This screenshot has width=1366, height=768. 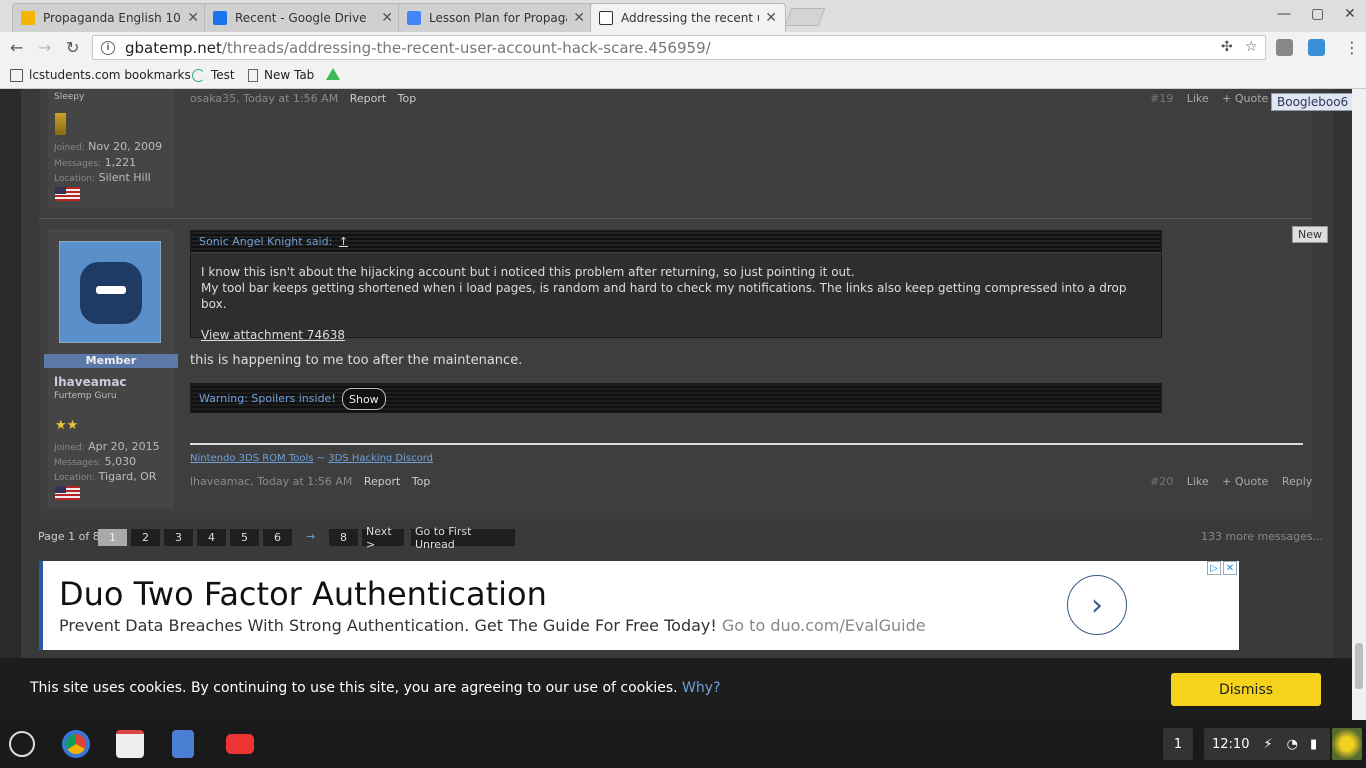 I want to click on minimize-icon: —, so click(x=1284, y=14).